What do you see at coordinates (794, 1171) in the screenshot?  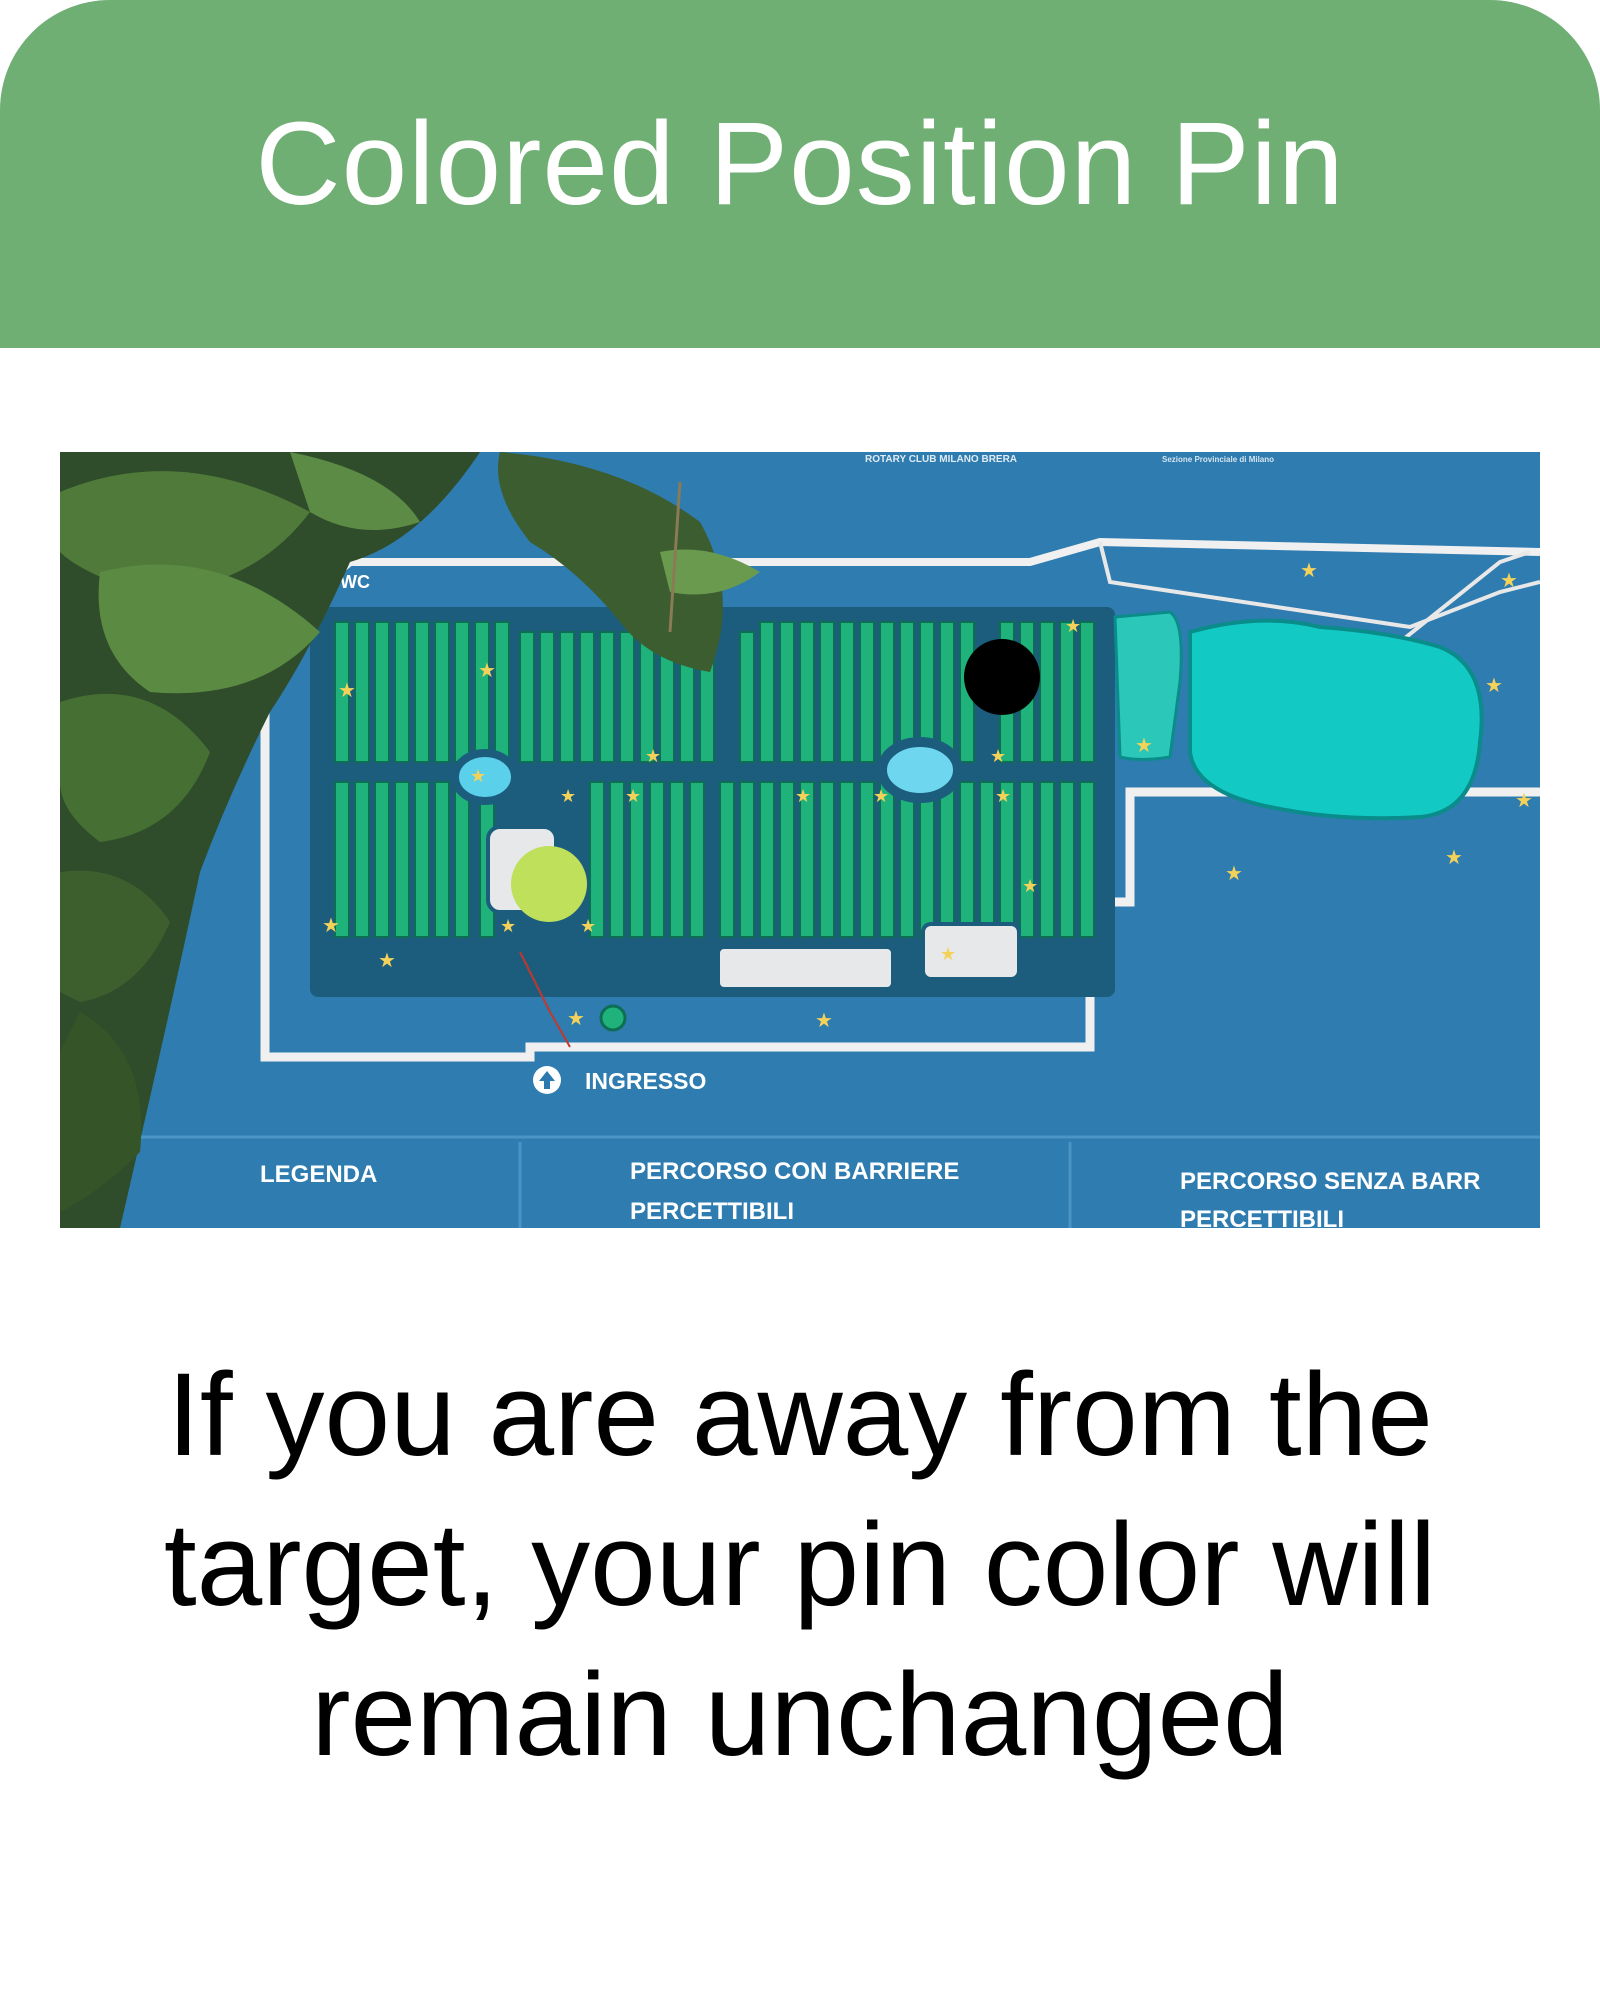 I see `legend-col1-line1: PERCORSO CON BARRIERE` at bounding box center [794, 1171].